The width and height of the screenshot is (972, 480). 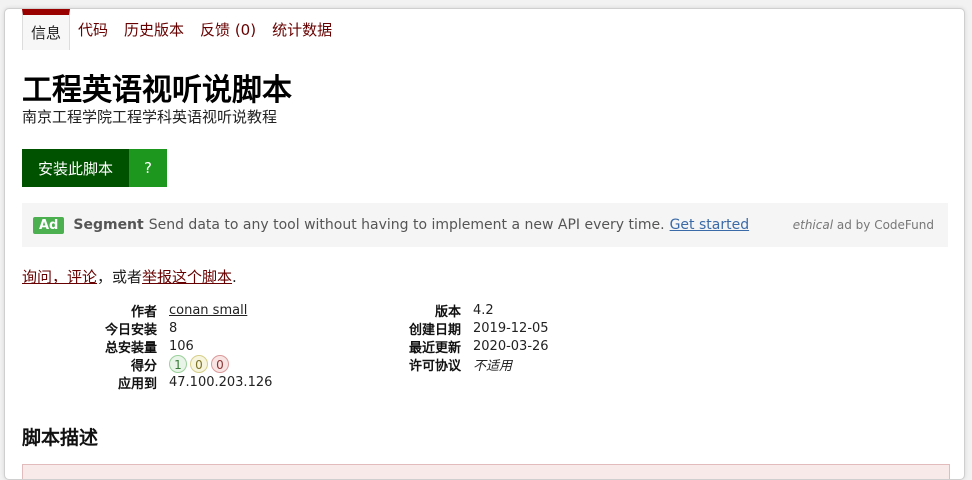 I want to click on feedback-end: ., so click(x=234, y=277).